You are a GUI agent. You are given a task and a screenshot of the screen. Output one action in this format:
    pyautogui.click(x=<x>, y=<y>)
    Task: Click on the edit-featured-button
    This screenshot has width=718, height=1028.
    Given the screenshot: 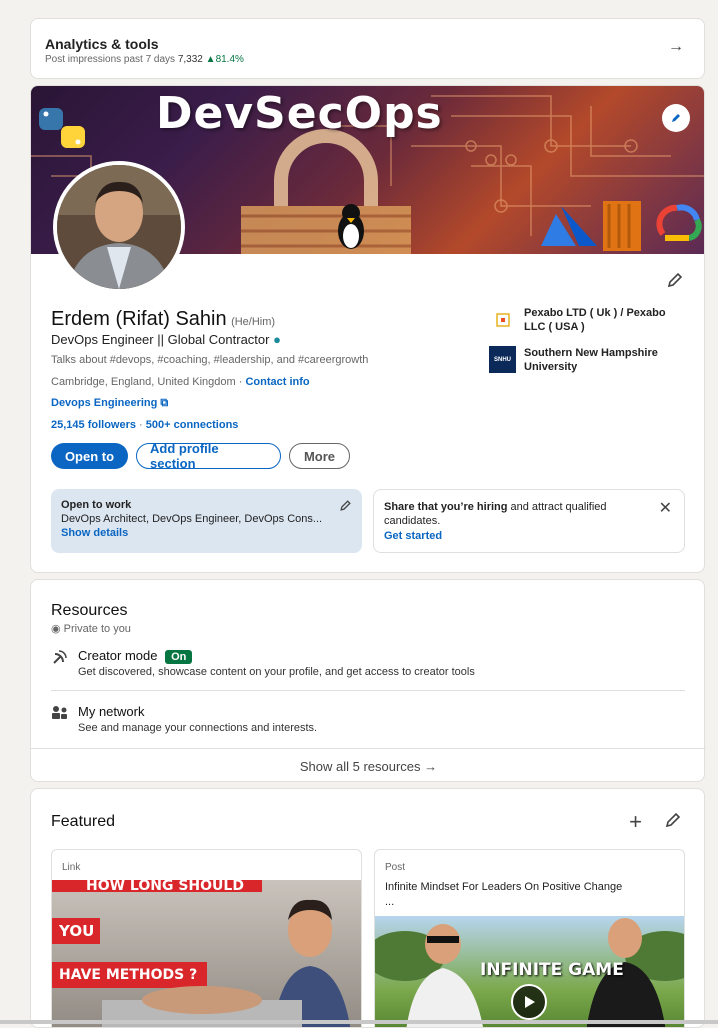 What is the action you would take?
    pyautogui.click(x=673, y=822)
    